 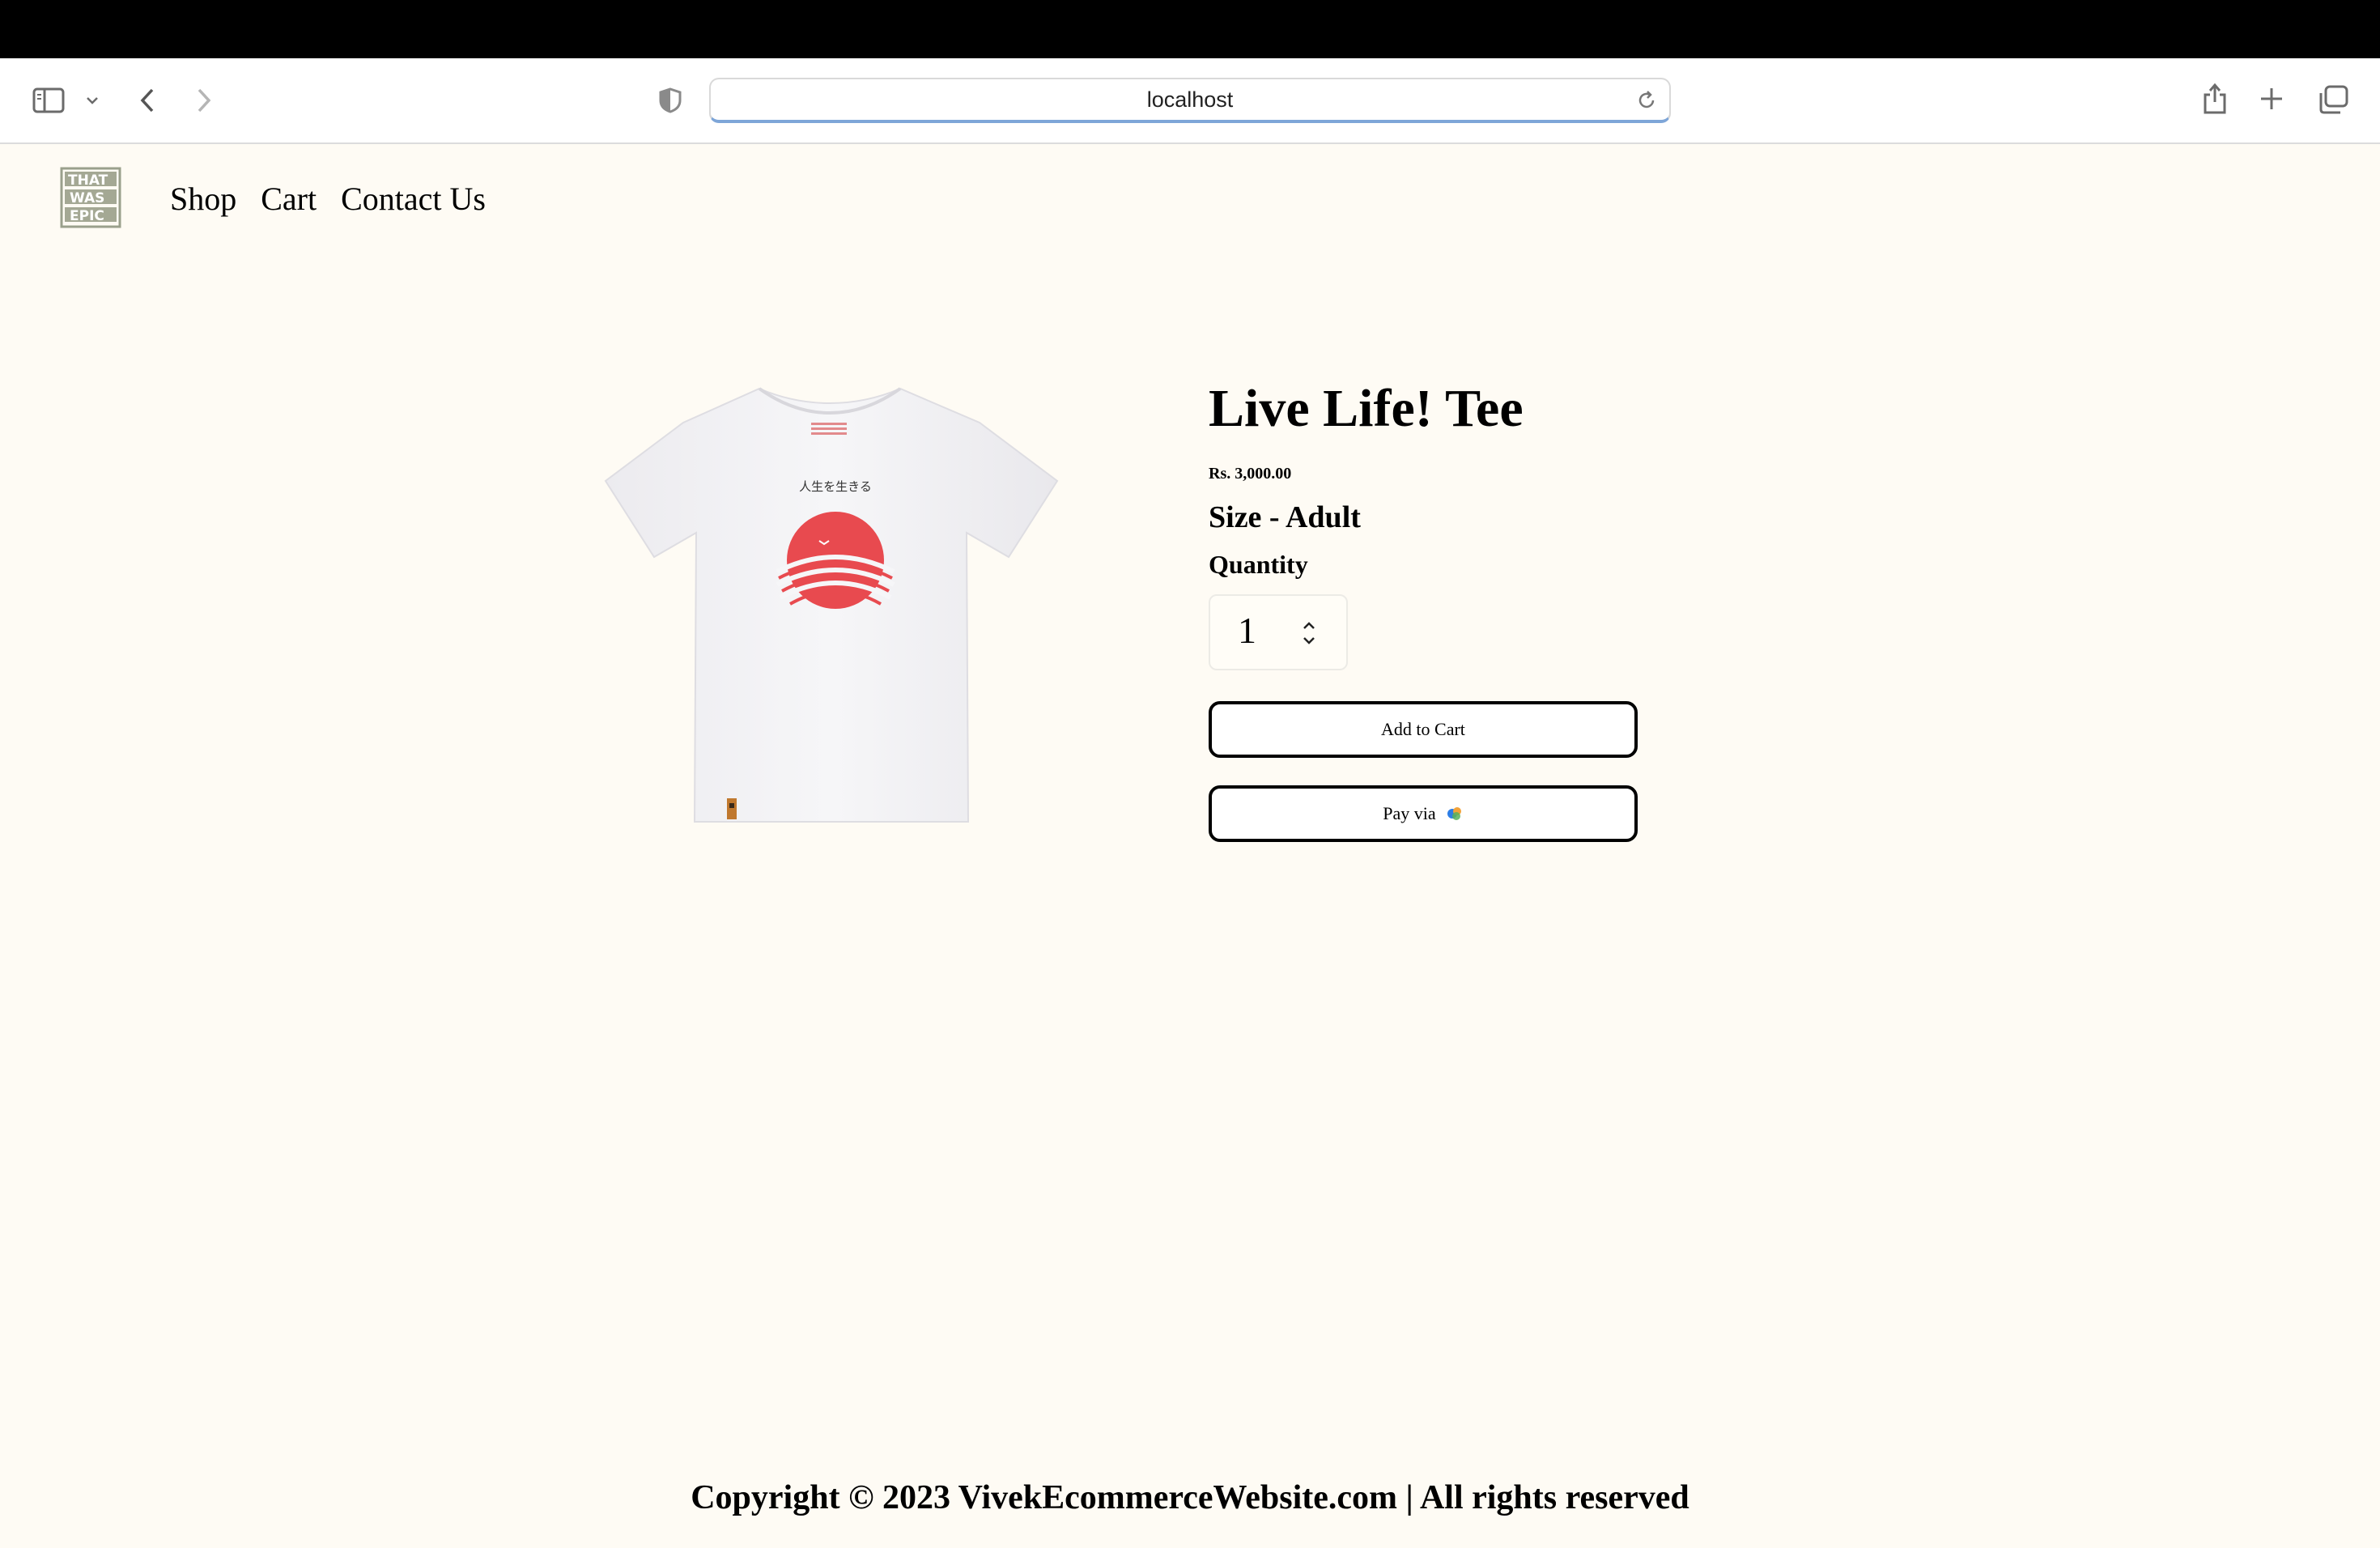 I want to click on add-to-cart-button: Add to Cart, so click(x=1423, y=729).